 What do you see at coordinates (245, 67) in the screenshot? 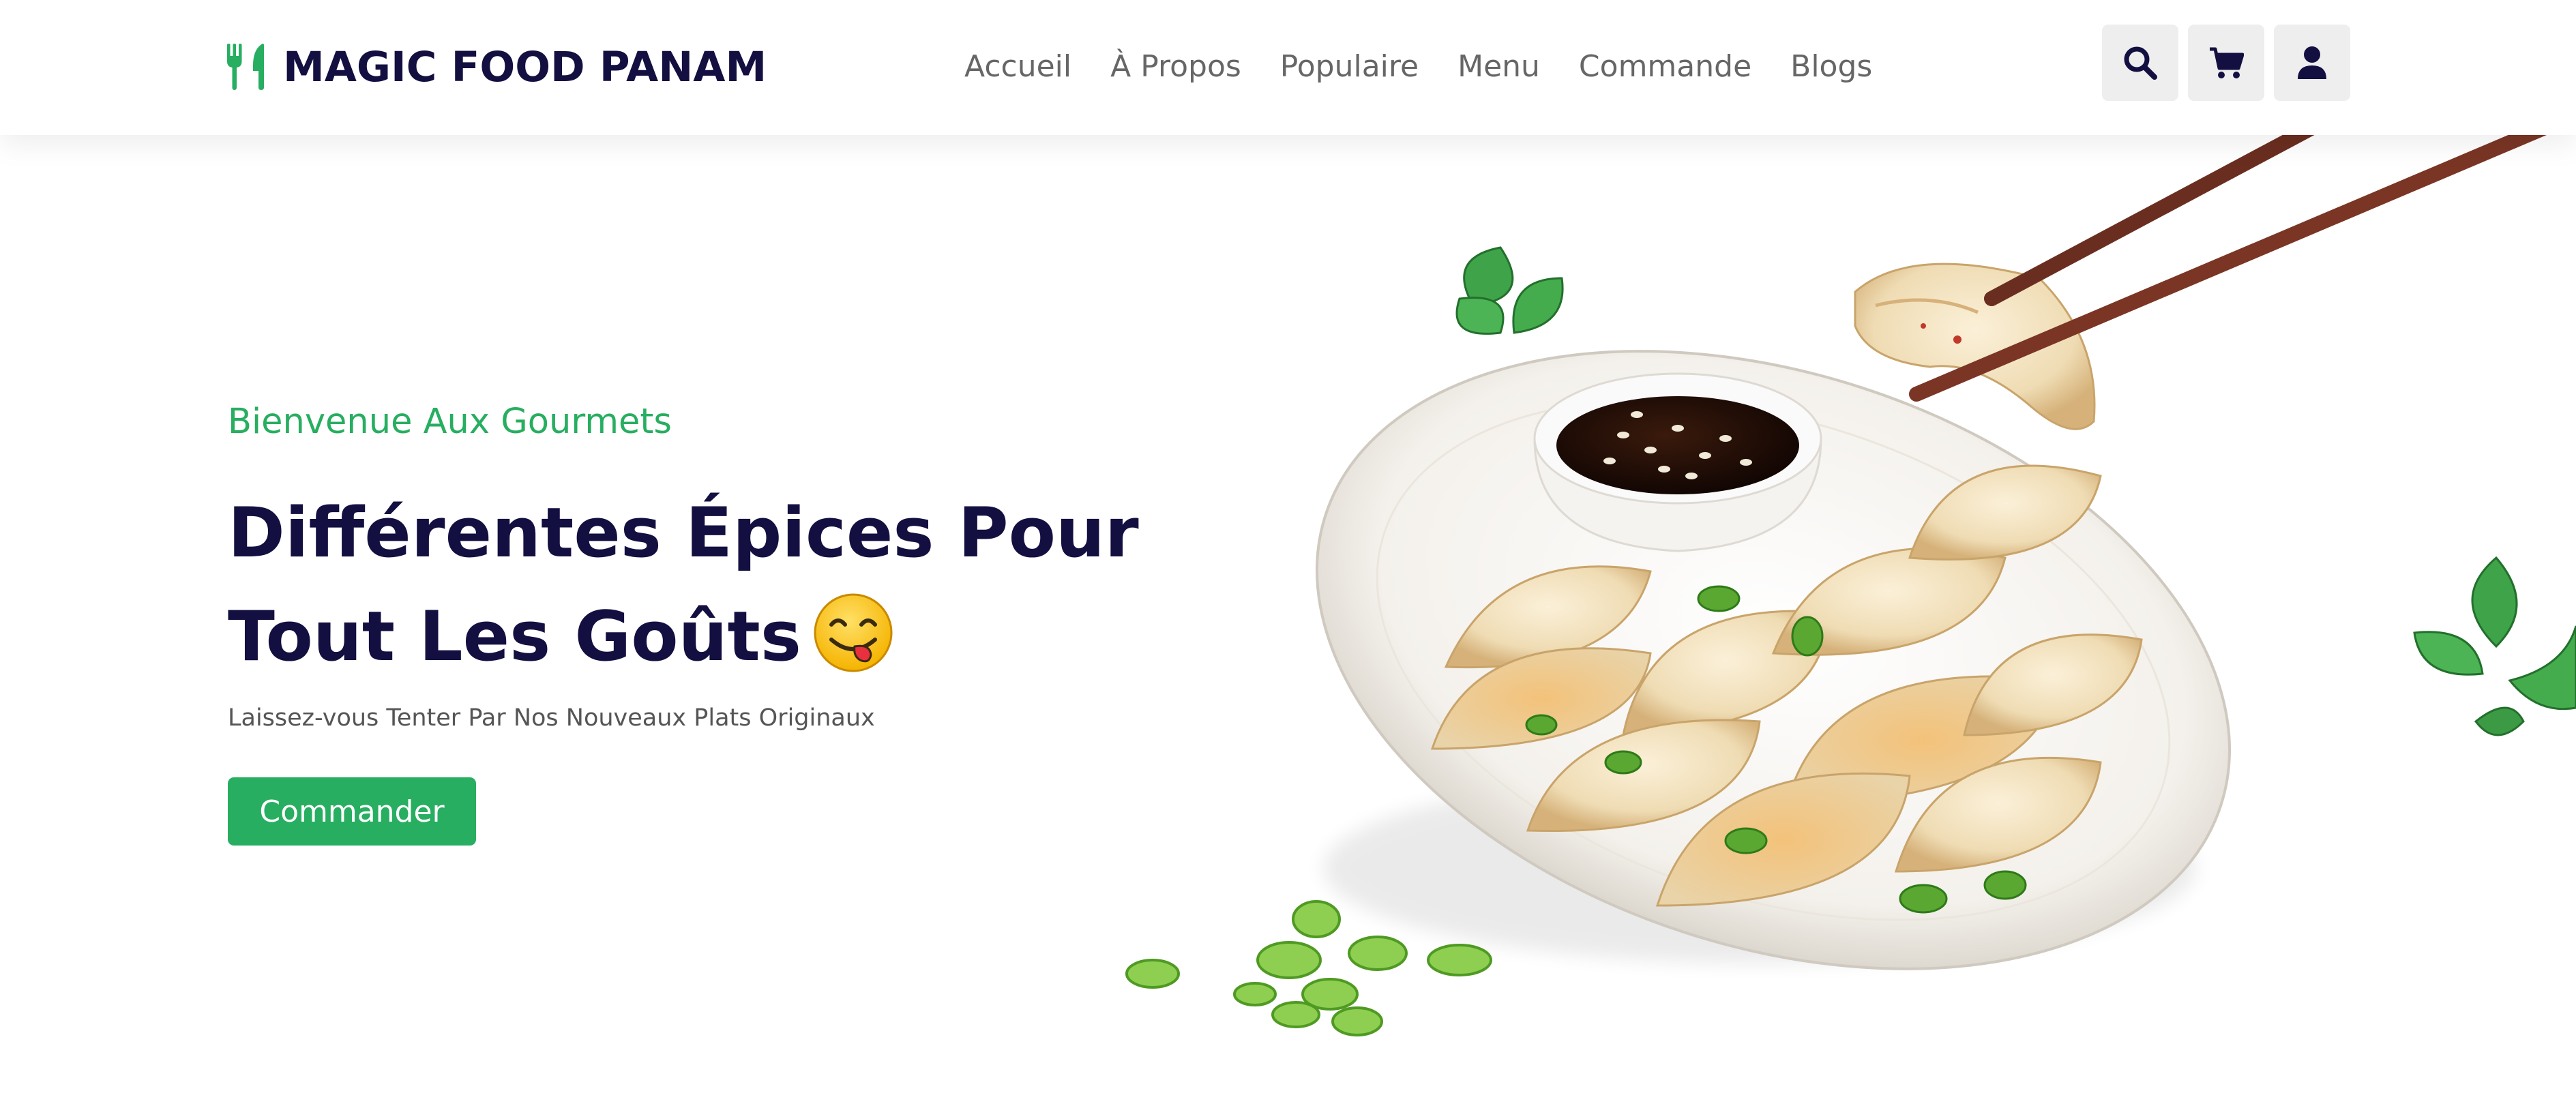
I see `utensils-icon` at bounding box center [245, 67].